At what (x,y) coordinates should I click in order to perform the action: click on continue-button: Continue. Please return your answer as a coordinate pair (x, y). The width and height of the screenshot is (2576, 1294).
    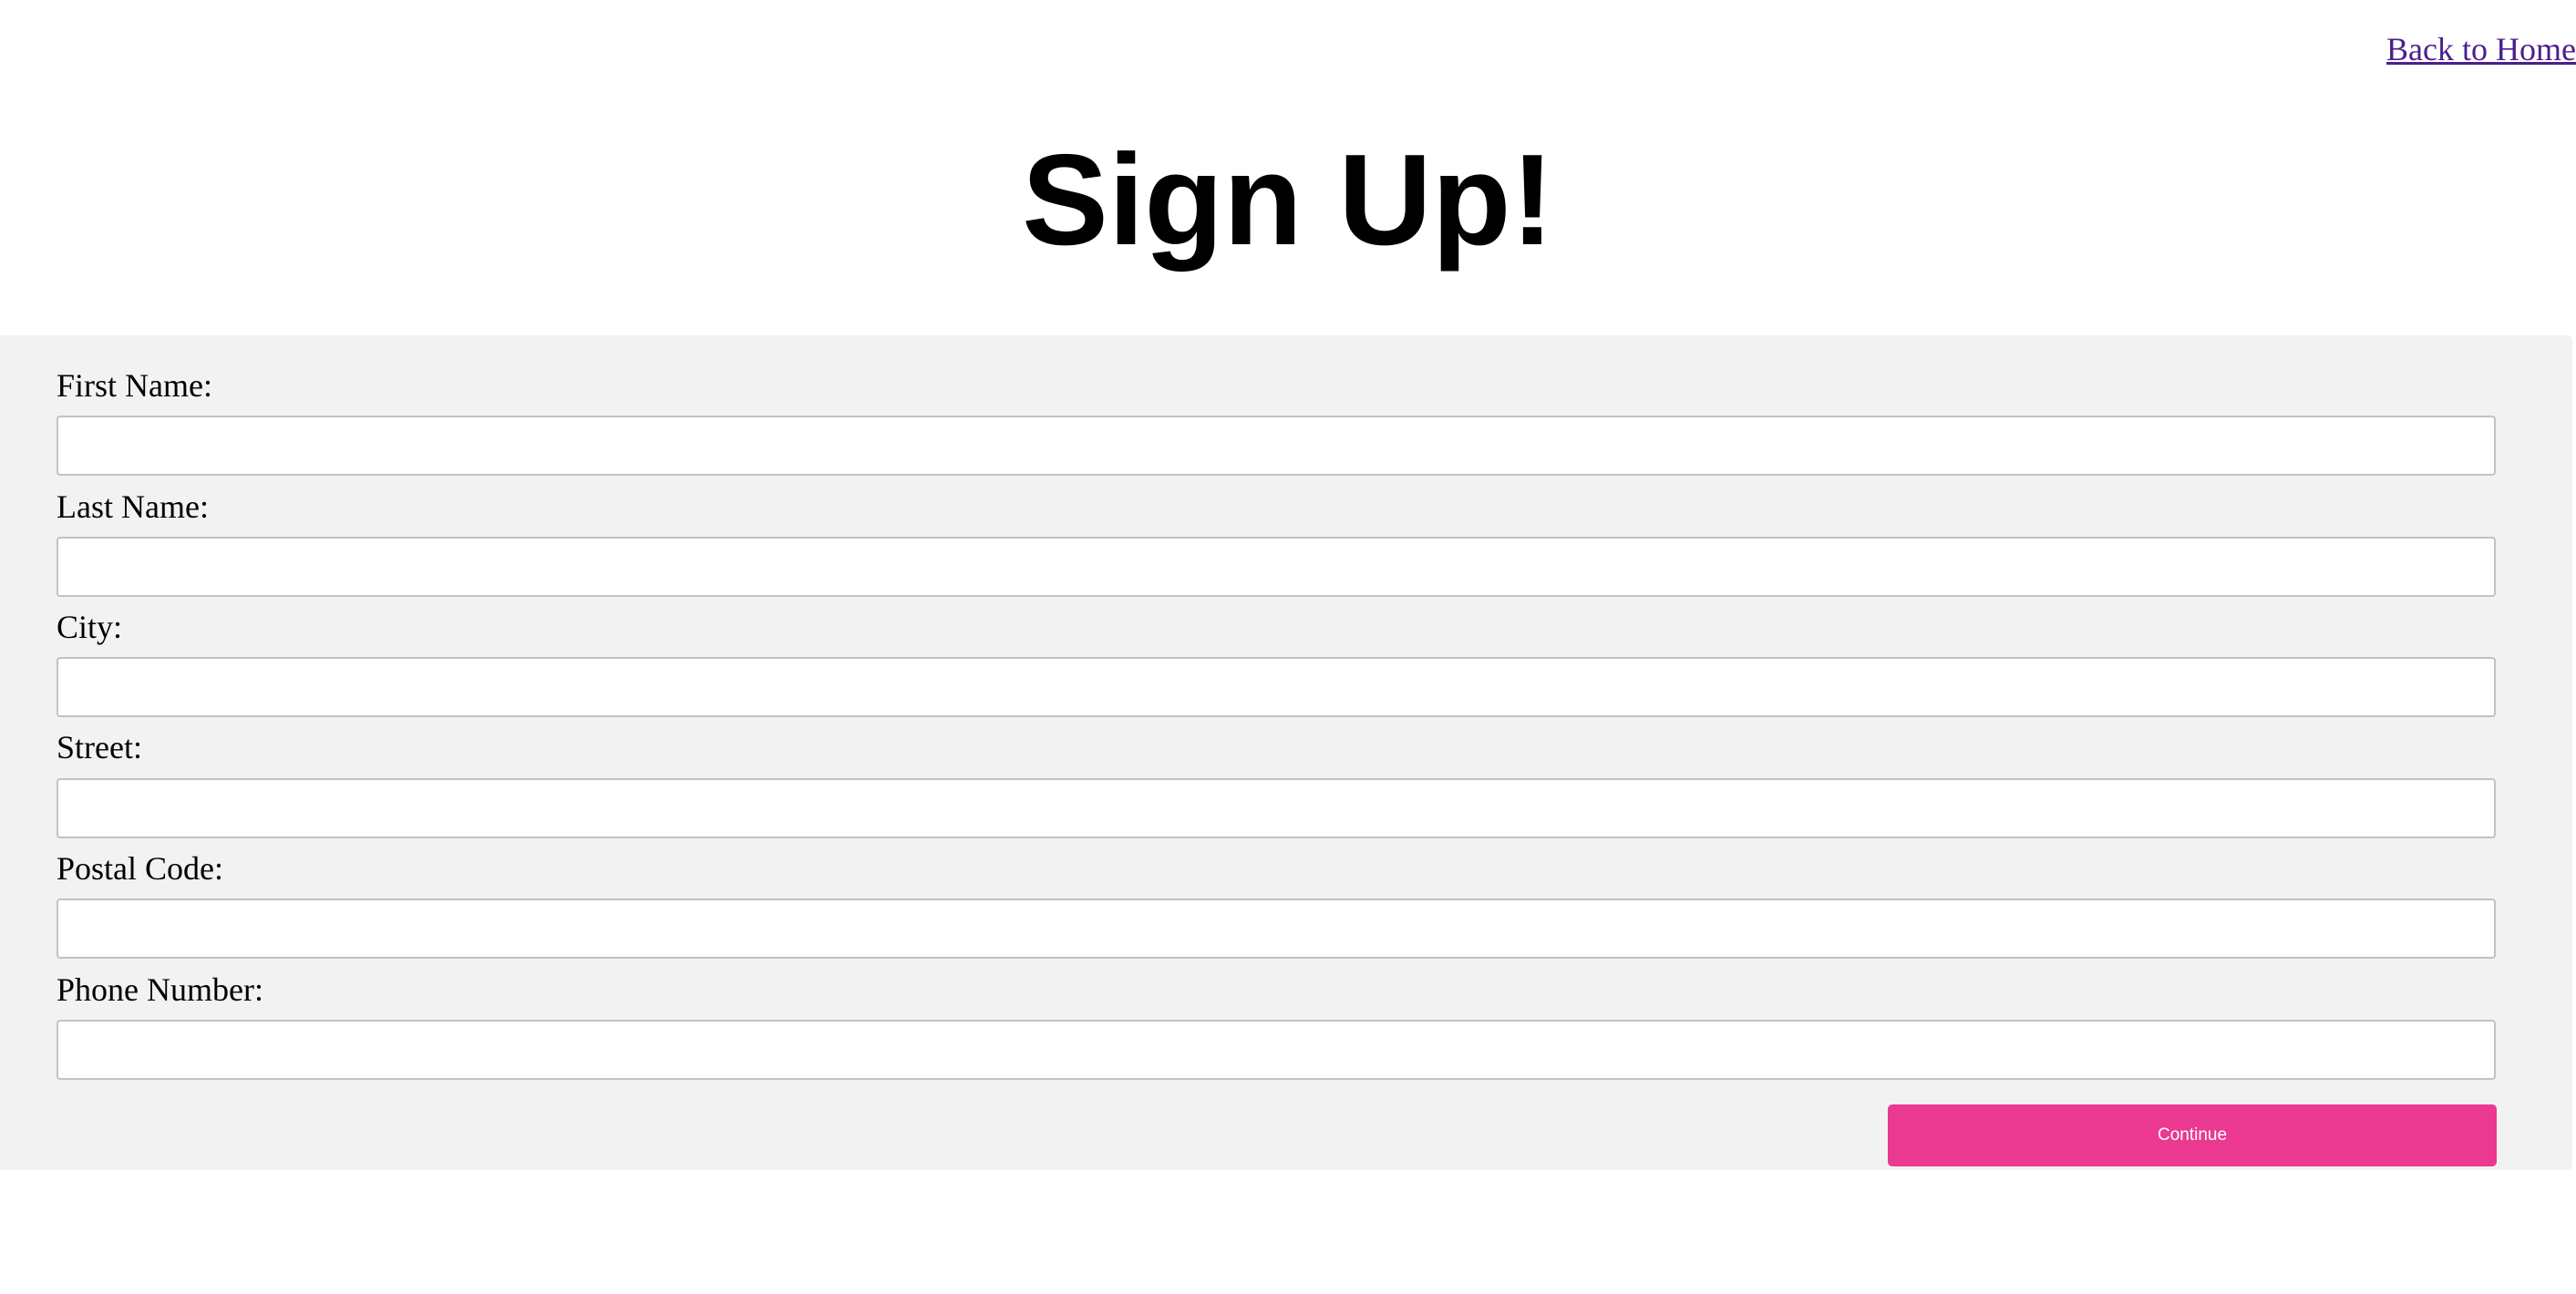
    Looking at the image, I should click on (2192, 1135).